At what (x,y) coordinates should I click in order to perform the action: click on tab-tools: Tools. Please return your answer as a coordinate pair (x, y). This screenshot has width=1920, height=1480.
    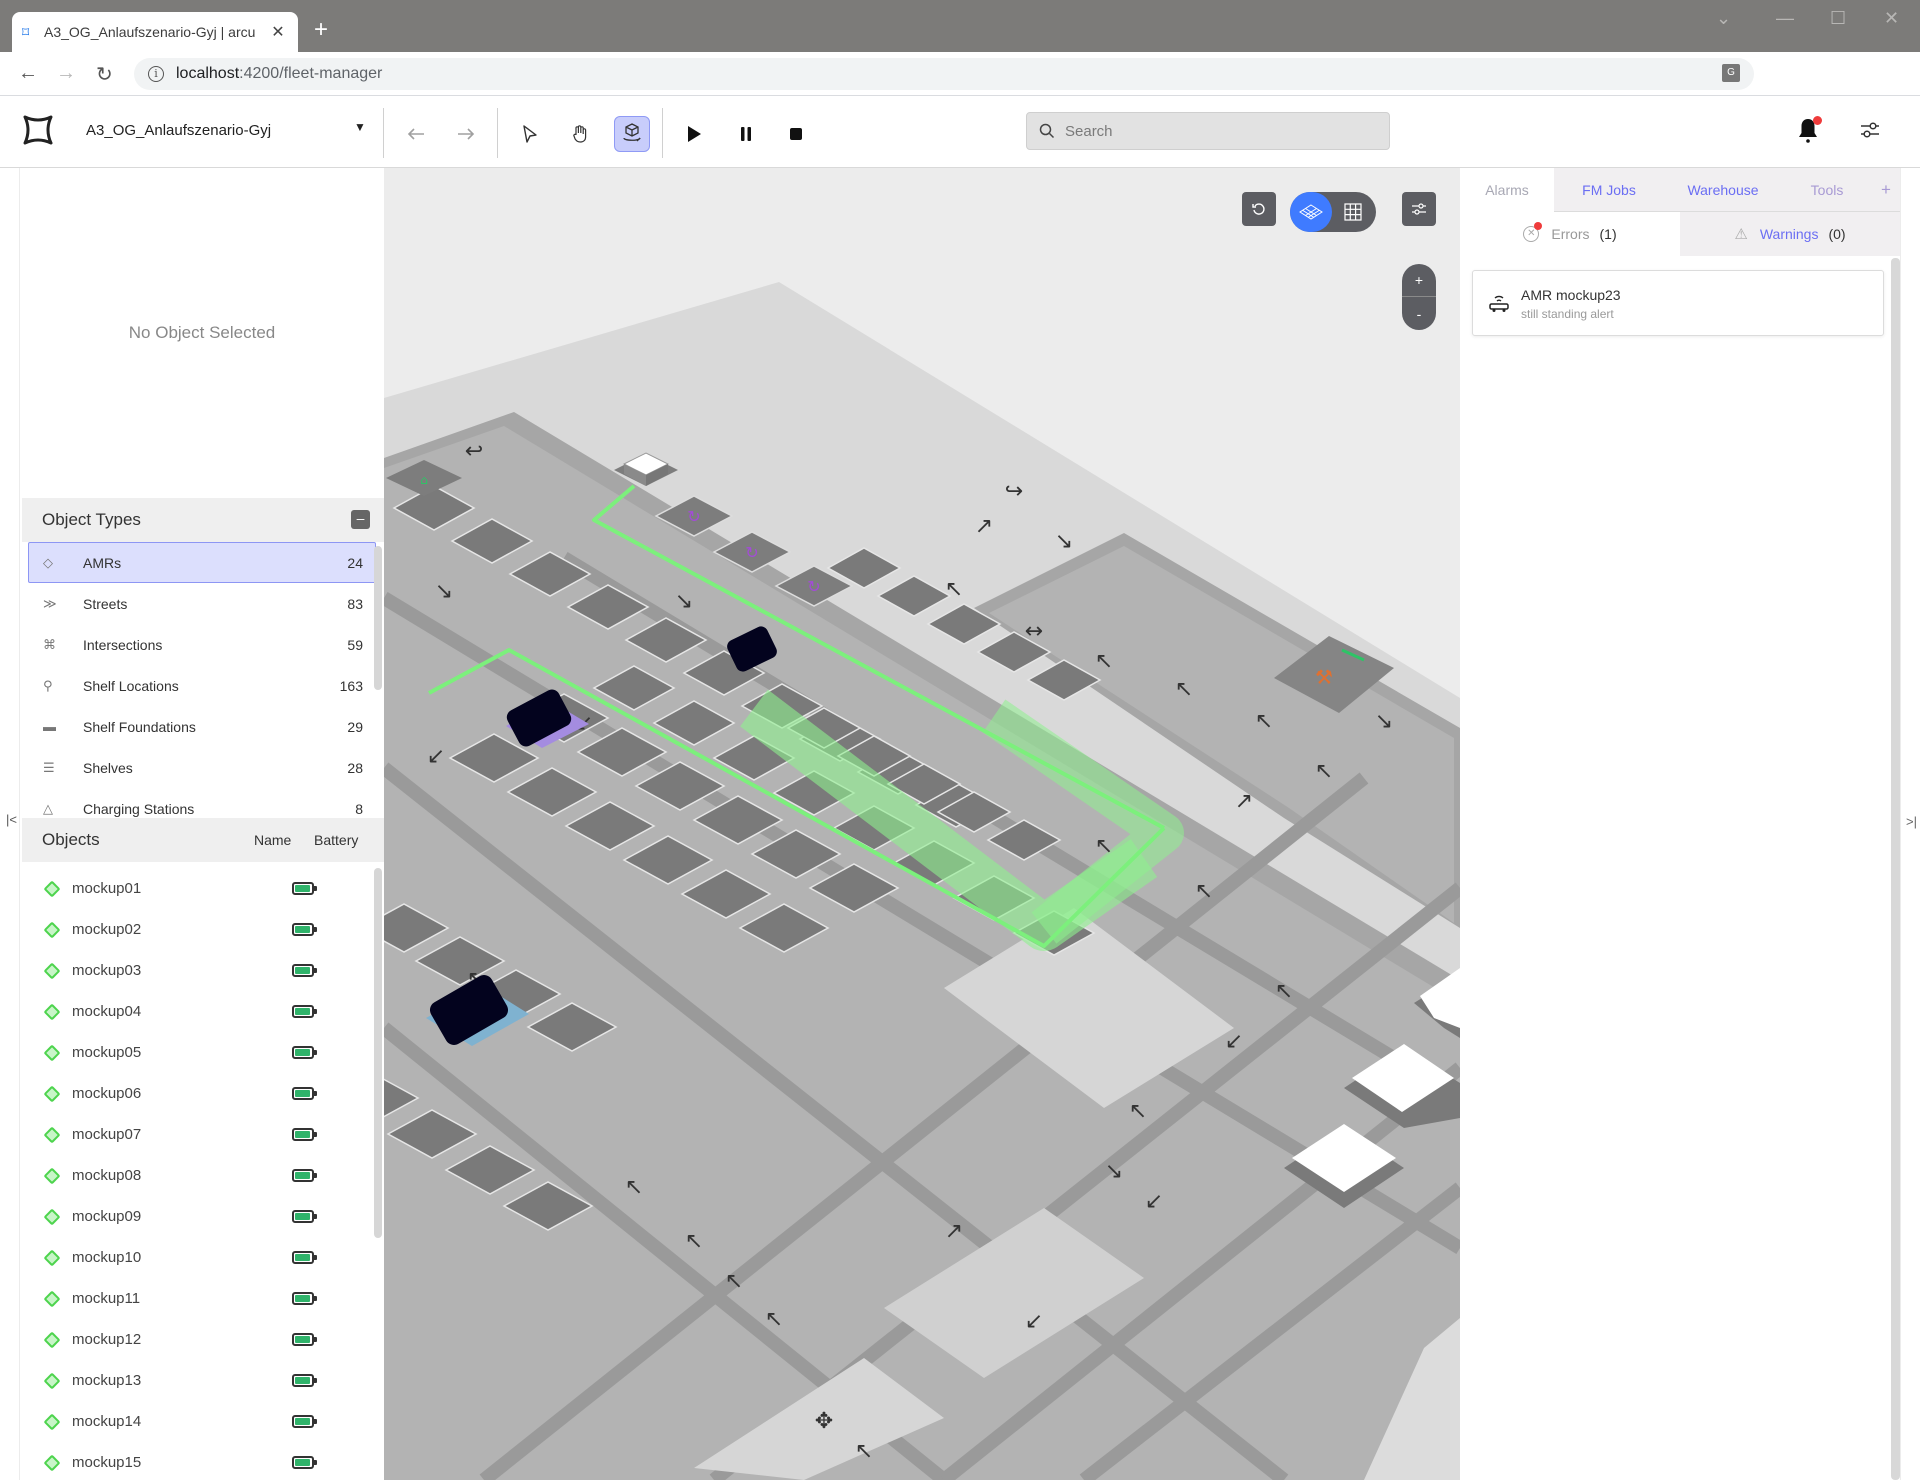
    Looking at the image, I should click on (1827, 190).